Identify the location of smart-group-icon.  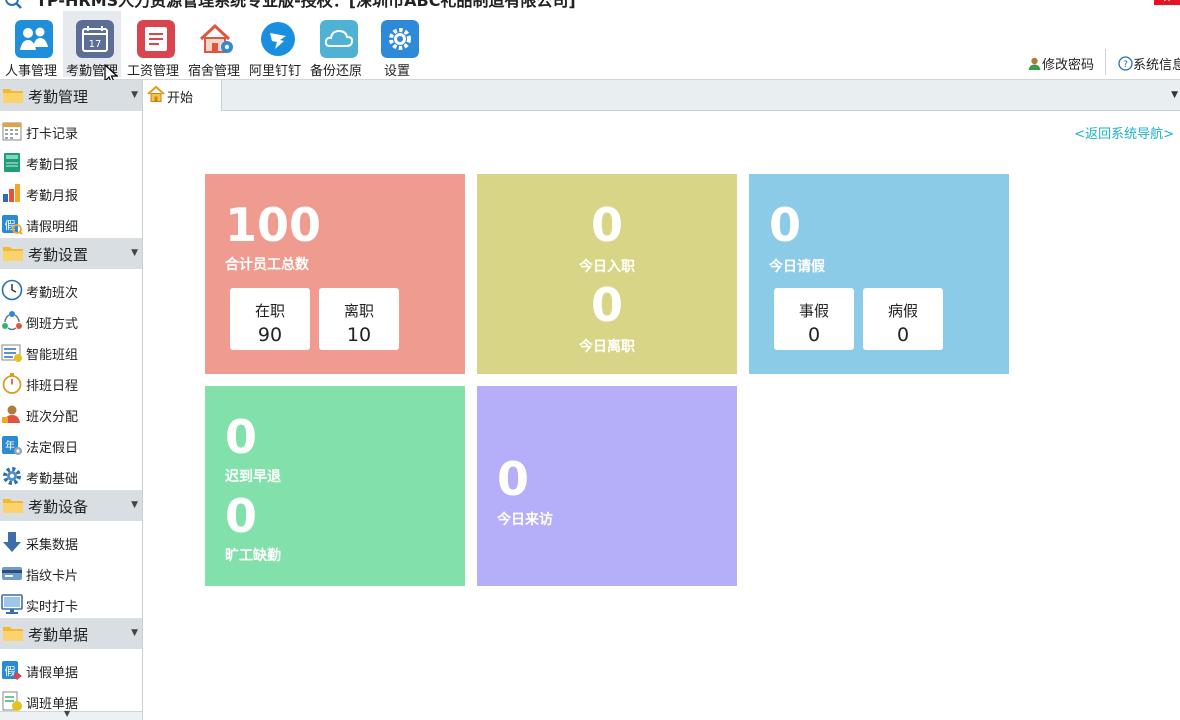
(11, 353).